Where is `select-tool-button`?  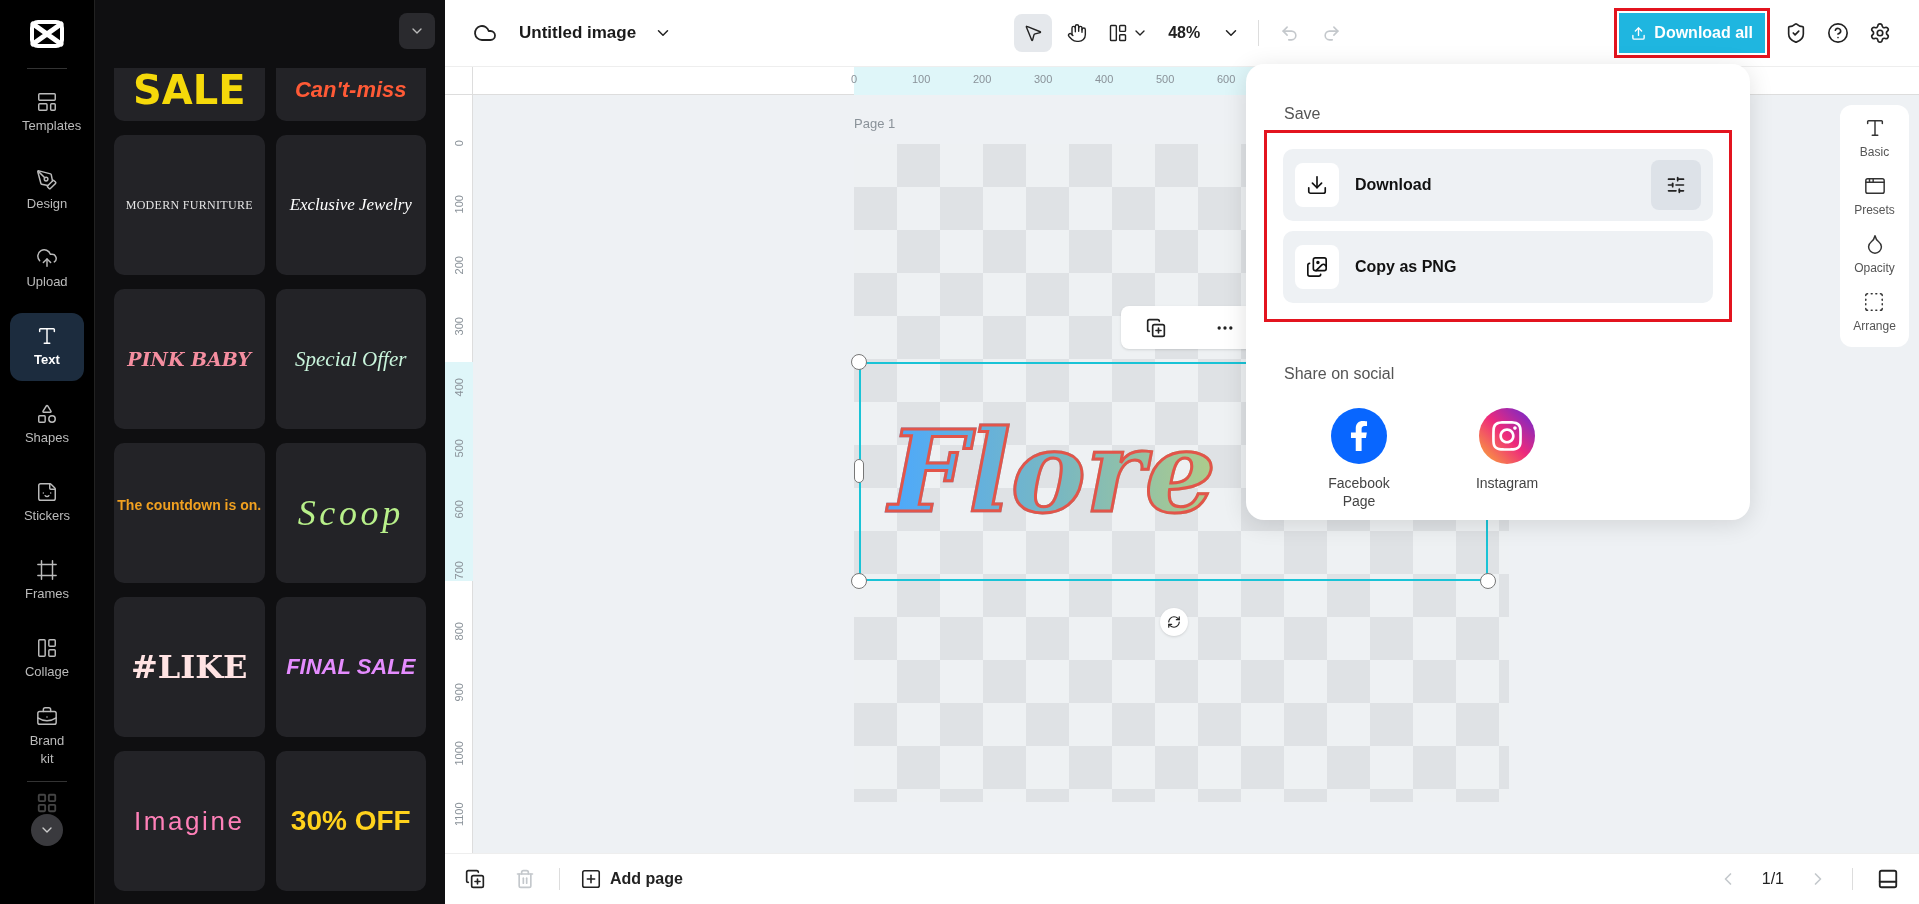 select-tool-button is located at coordinates (1033, 33).